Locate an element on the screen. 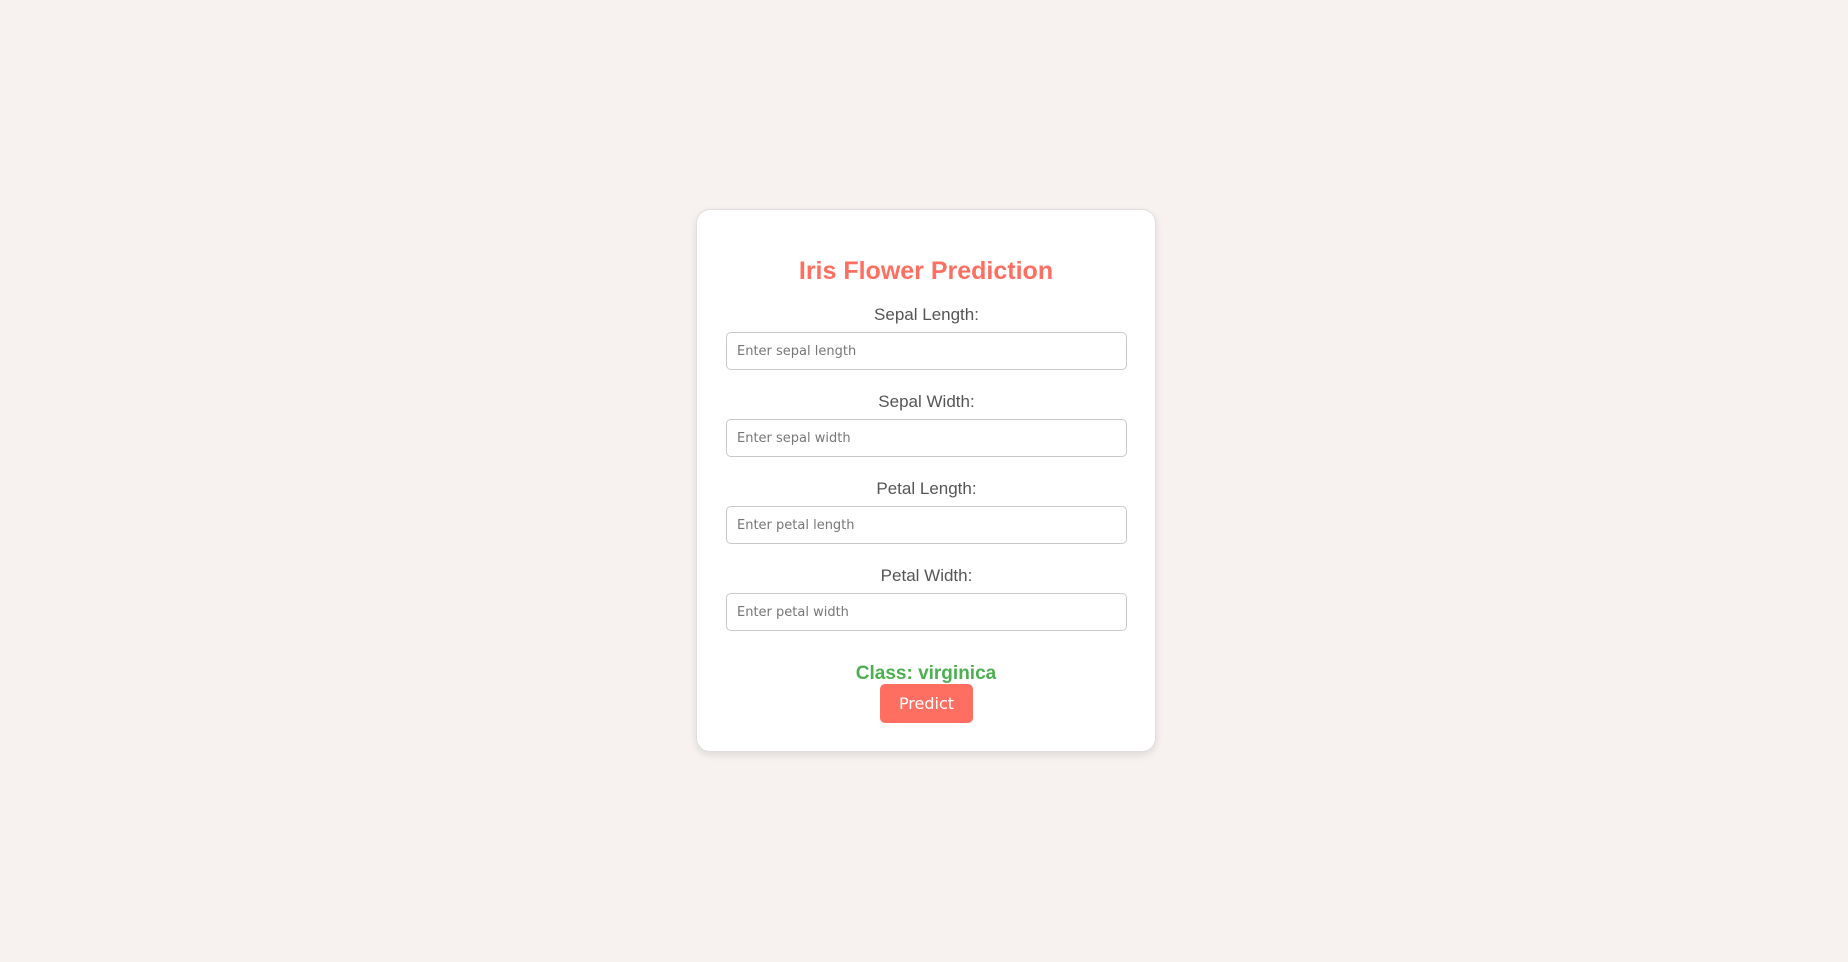 Image resolution: width=1848 pixels, height=962 pixels. petal-width-group: Petal Width: is located at coordinates (926, 598).